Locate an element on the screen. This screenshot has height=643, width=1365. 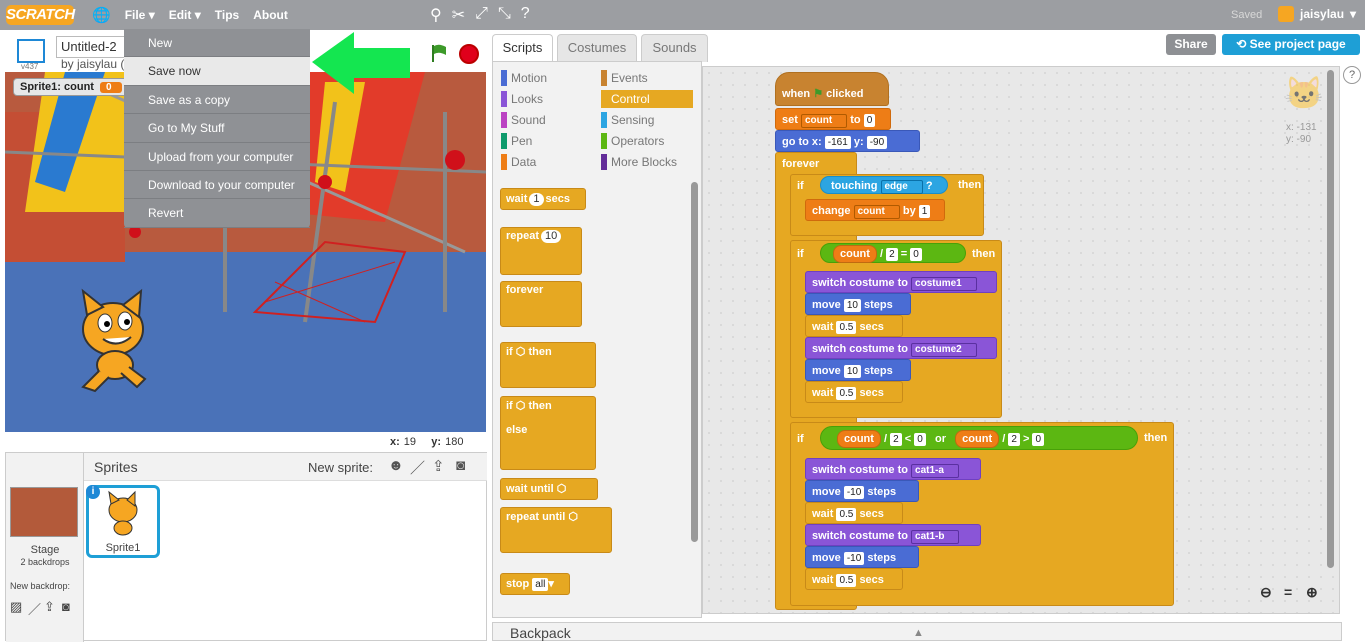
touching-edge-sensor: touching edge ? is located at coordinates (884, 185).